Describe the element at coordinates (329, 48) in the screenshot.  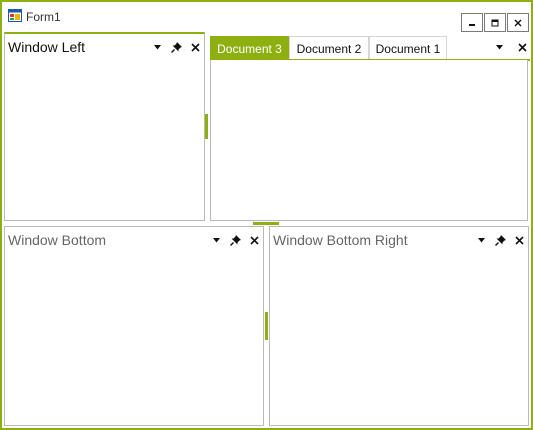
I see `tab-document-2: Document 2` at that location.